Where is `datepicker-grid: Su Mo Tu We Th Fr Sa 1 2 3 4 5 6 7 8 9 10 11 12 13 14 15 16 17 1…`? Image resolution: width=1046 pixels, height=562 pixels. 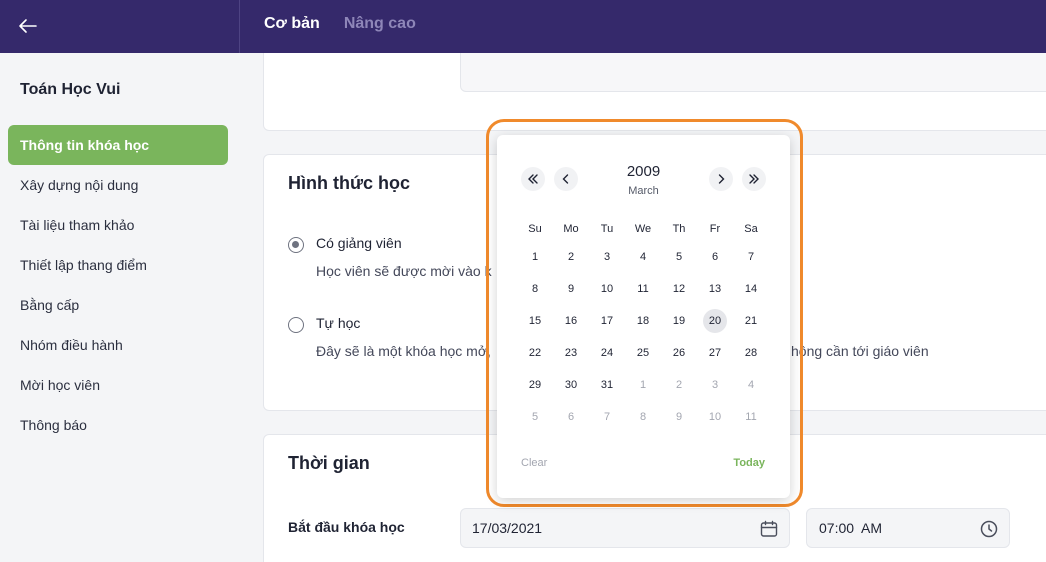
datepicker-grid: Su Mo Tu We Th Fr Sa 1 2 3 4 5 6 7 8 9 10 11 12 13 14 15 16 17 1… is located at coordinates (643, 325).